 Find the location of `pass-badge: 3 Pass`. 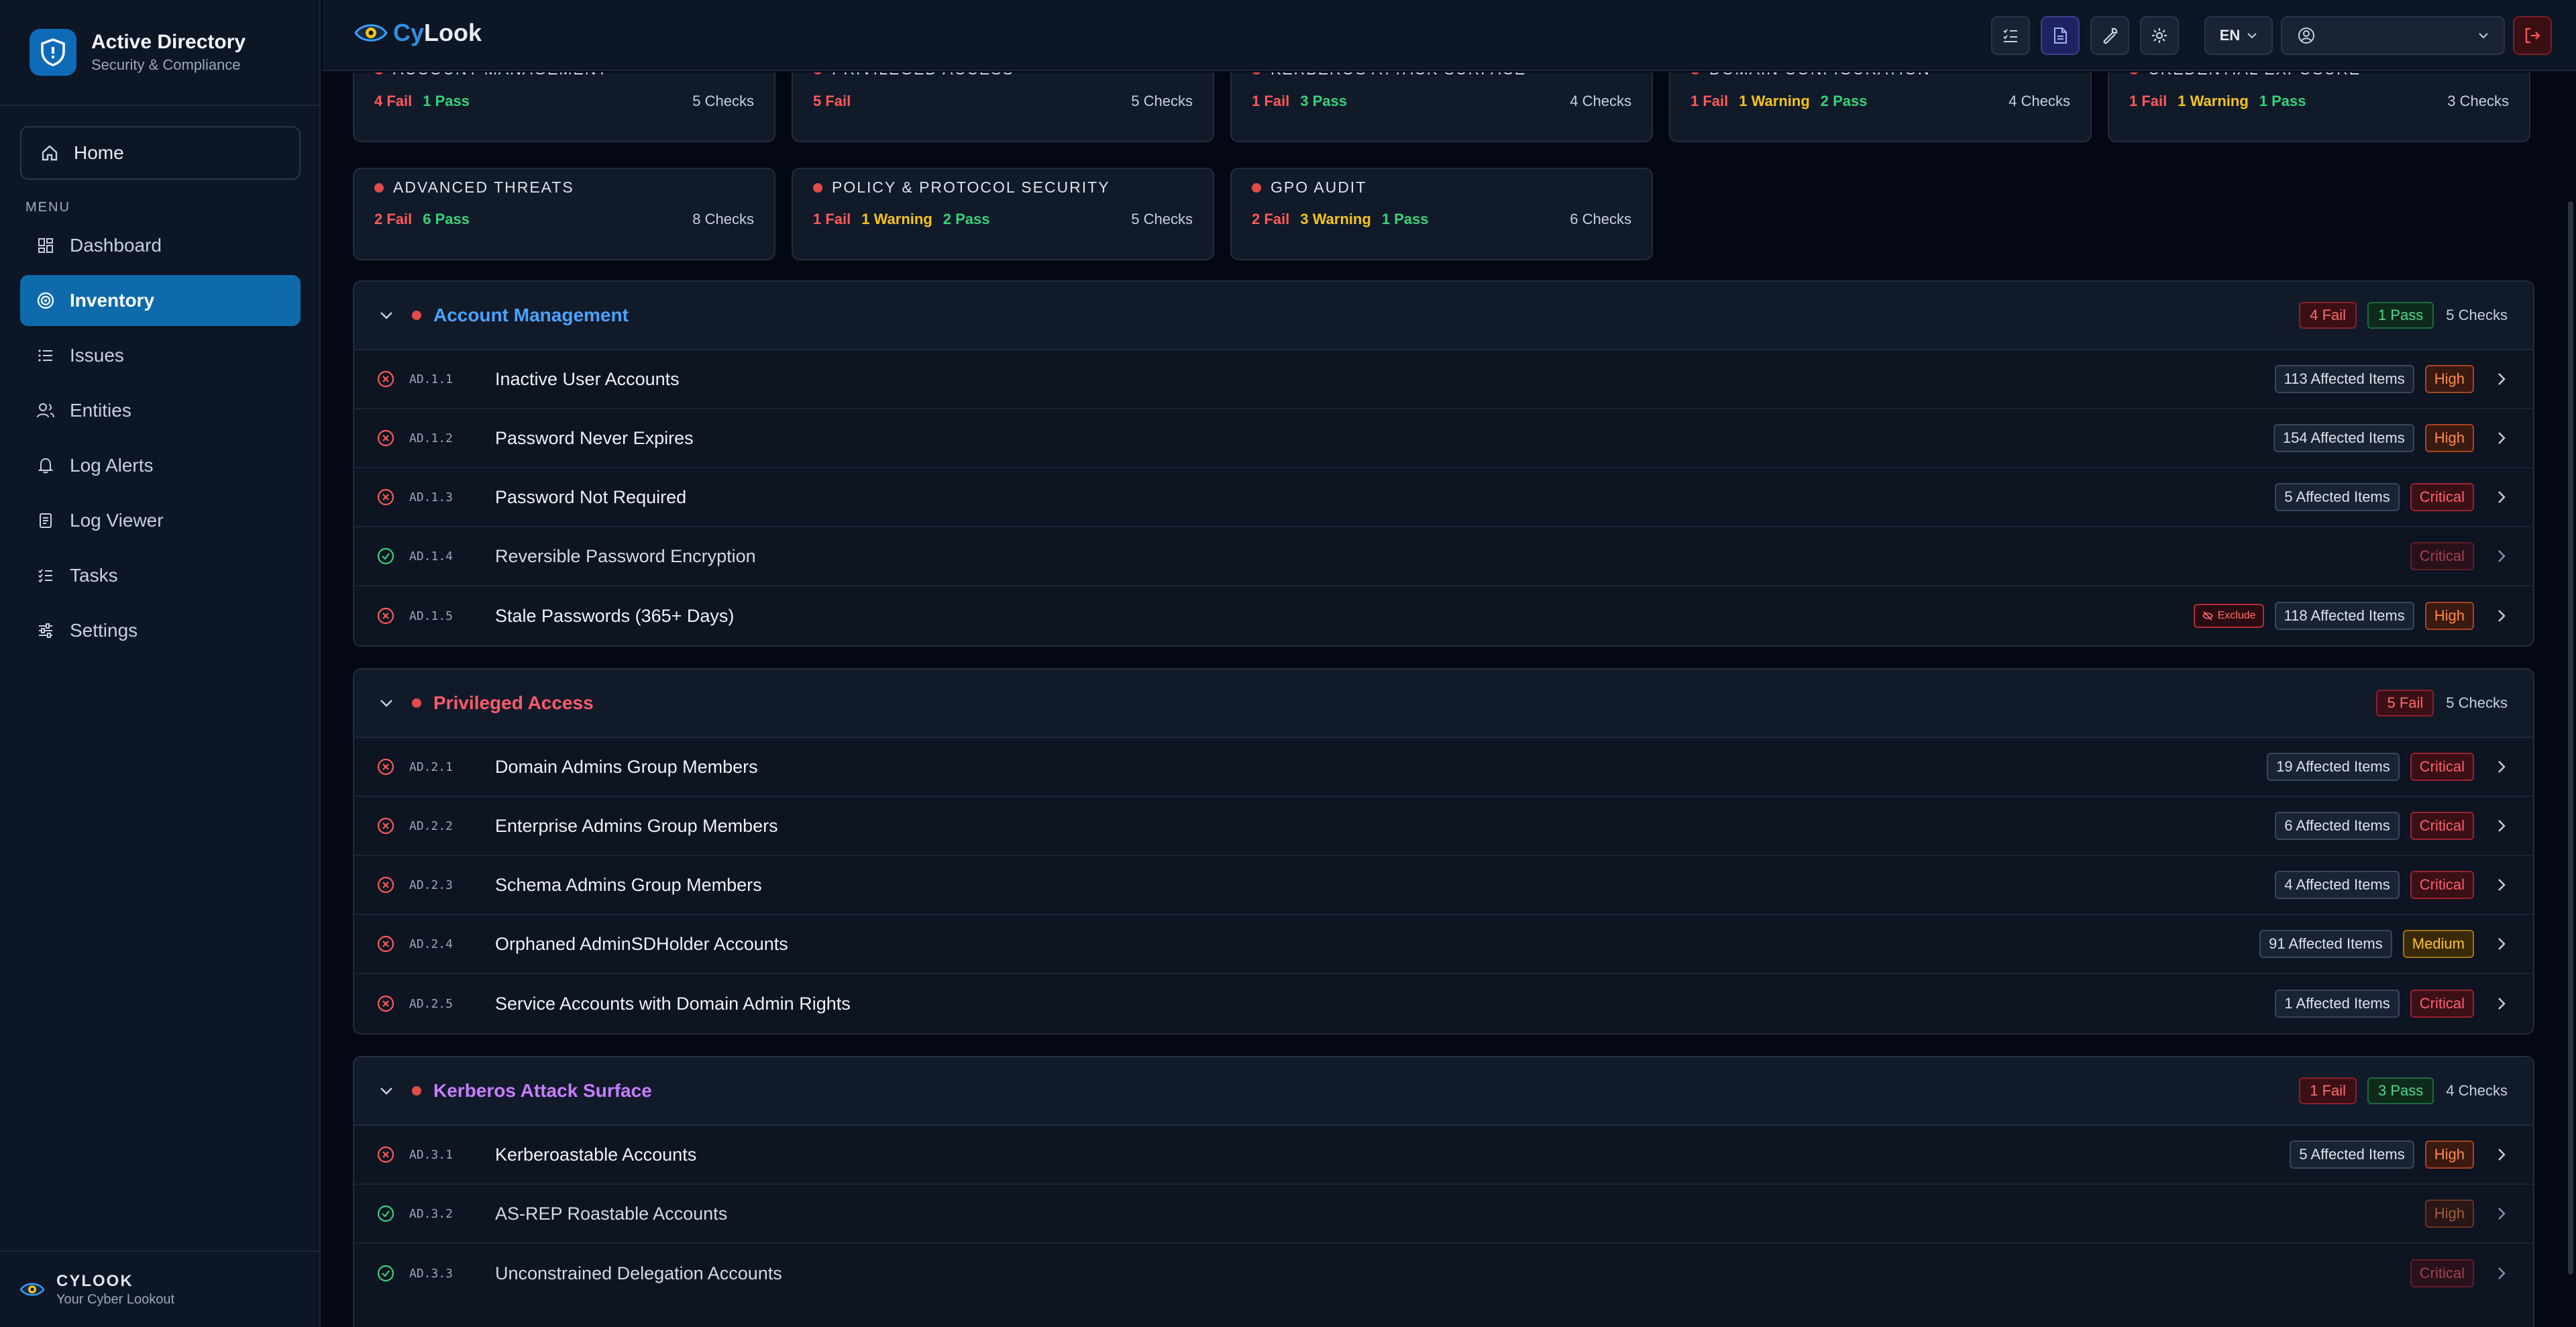

pass-badge: 3 Pass is located at coordinates (2400, 1090).